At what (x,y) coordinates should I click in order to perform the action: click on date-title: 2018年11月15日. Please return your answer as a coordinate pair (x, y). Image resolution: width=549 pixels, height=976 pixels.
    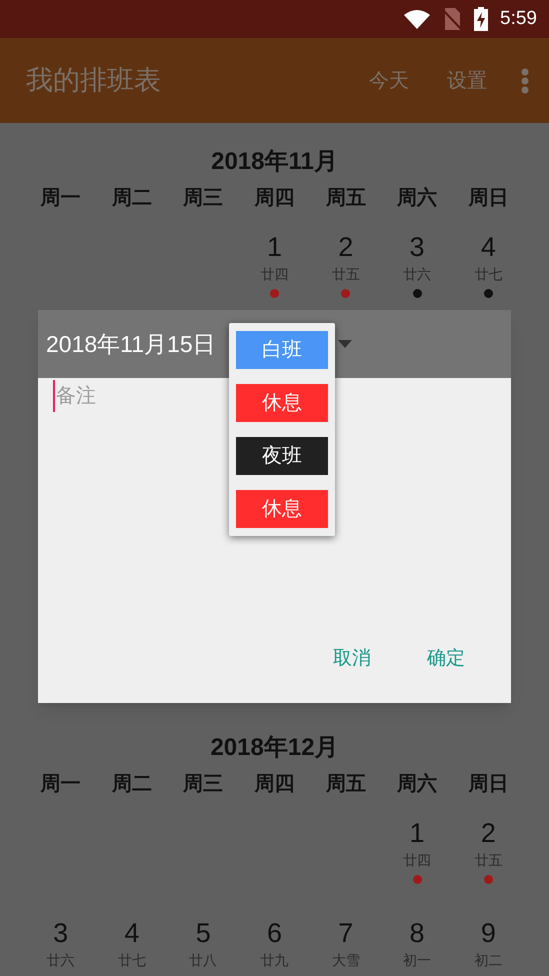
    Looking at the image, I should click on (131, 344).